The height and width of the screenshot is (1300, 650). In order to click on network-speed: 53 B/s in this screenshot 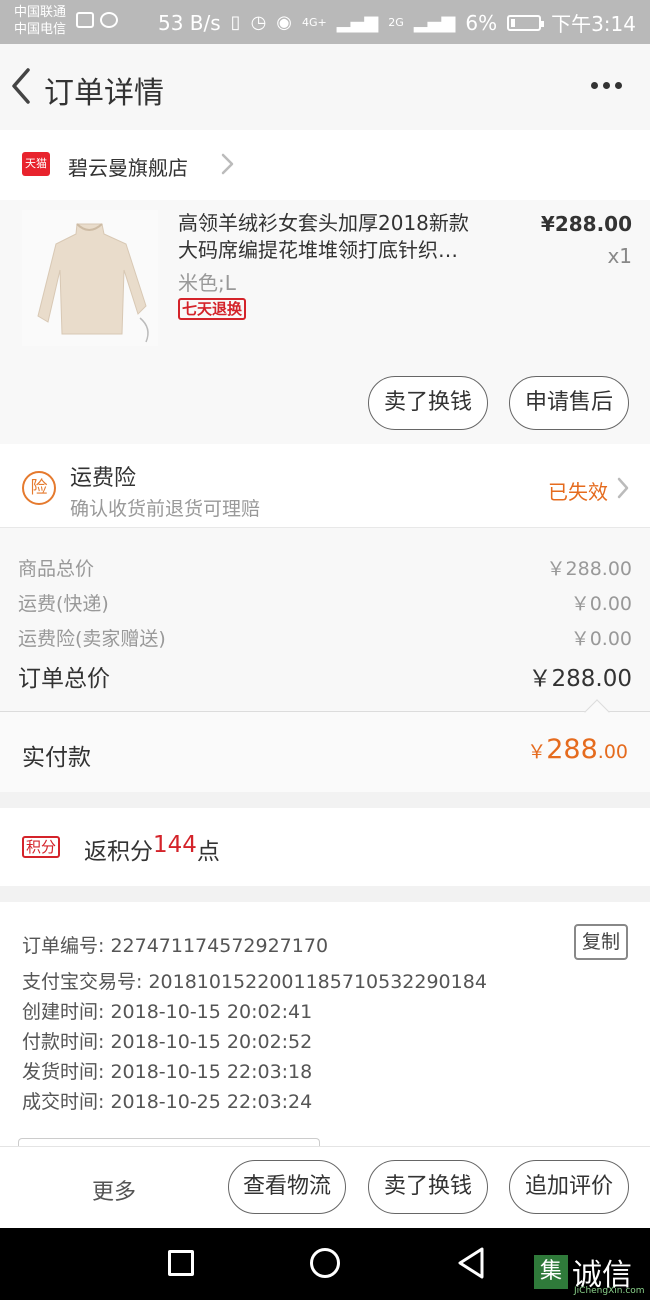, I will do `click(189, 22)`.